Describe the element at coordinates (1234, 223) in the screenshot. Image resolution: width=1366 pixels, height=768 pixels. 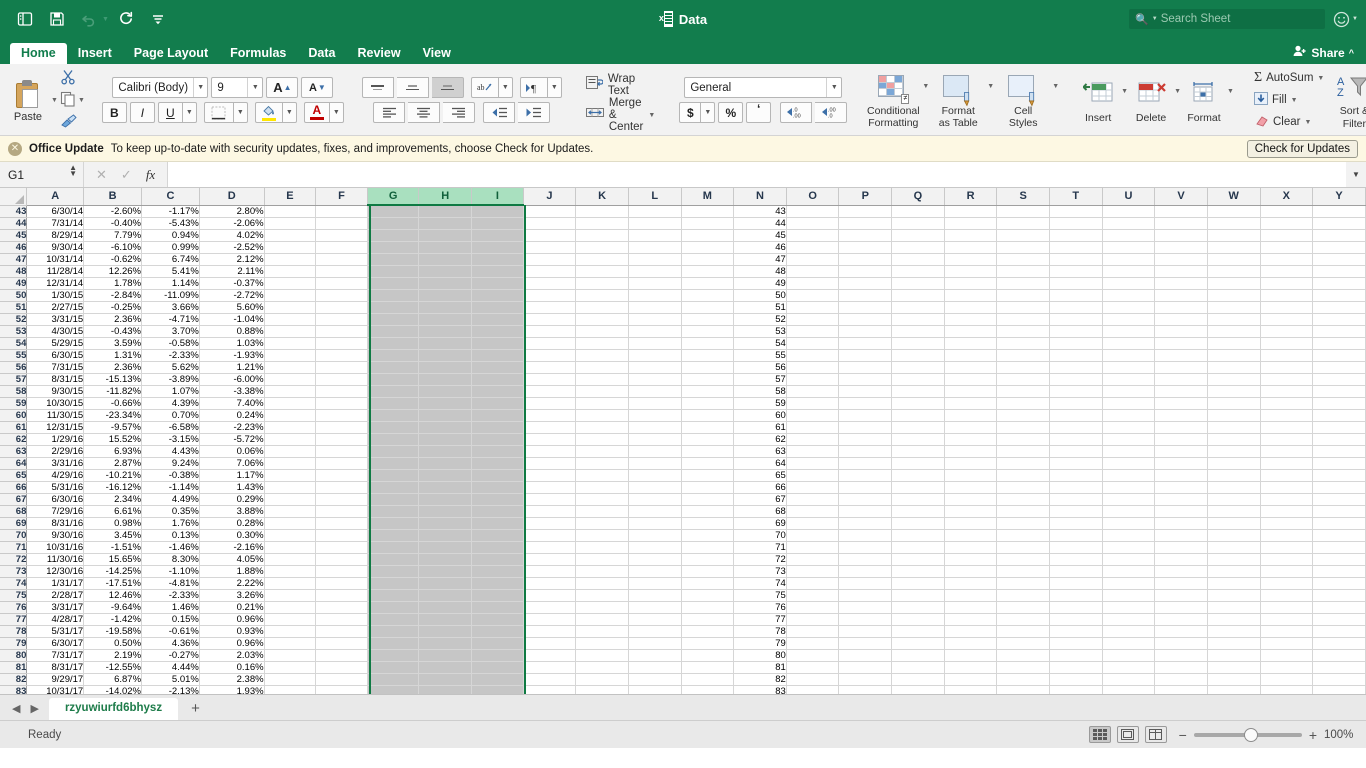
I see `cell-W44` at that location.